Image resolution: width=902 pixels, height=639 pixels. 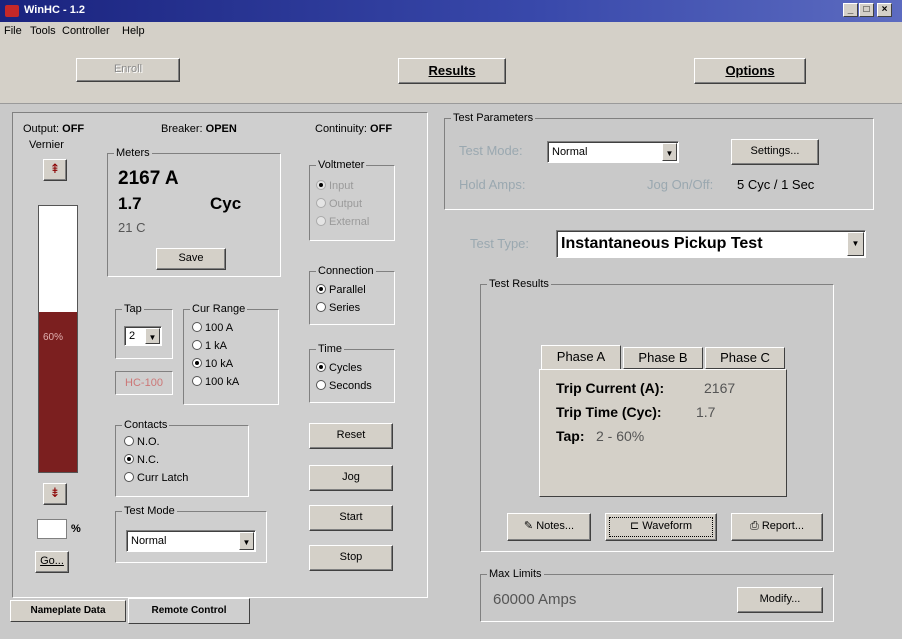 I want to click on options-button: Options, so click(x=750, y=71).